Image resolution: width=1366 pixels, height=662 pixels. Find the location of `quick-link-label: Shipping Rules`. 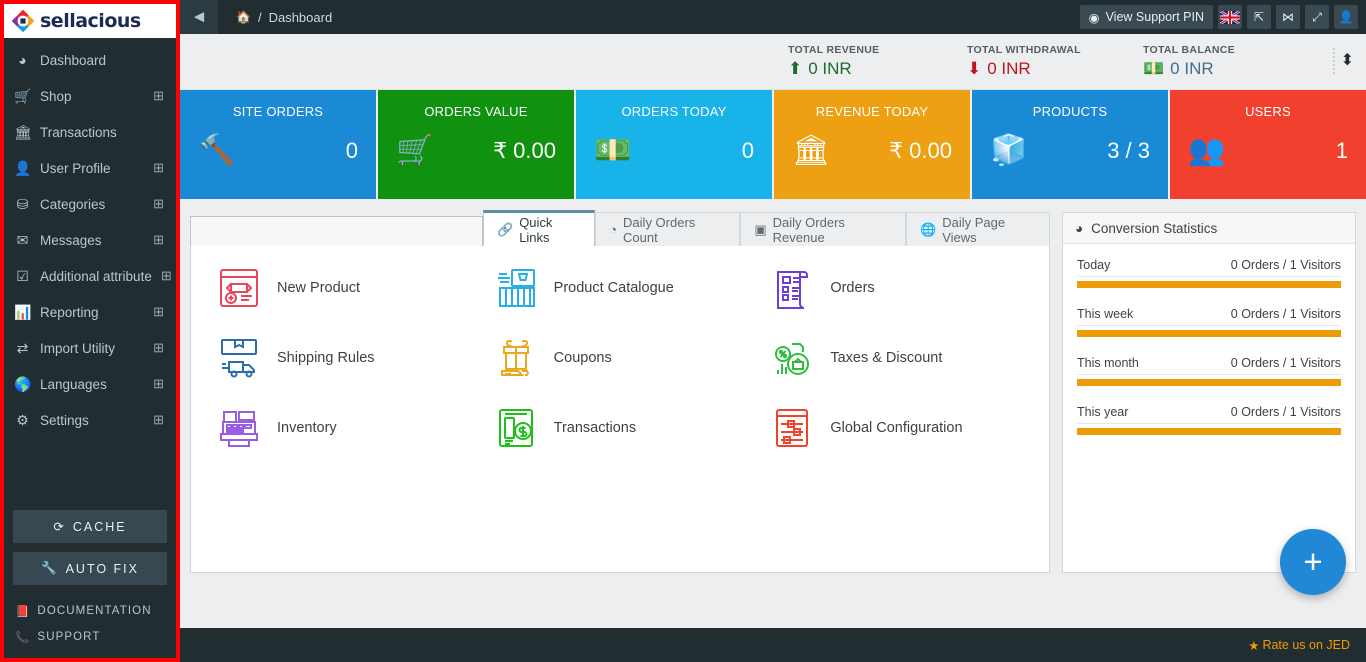

quick-link-label: Shipping Rules is located at coordinates (326, 358).